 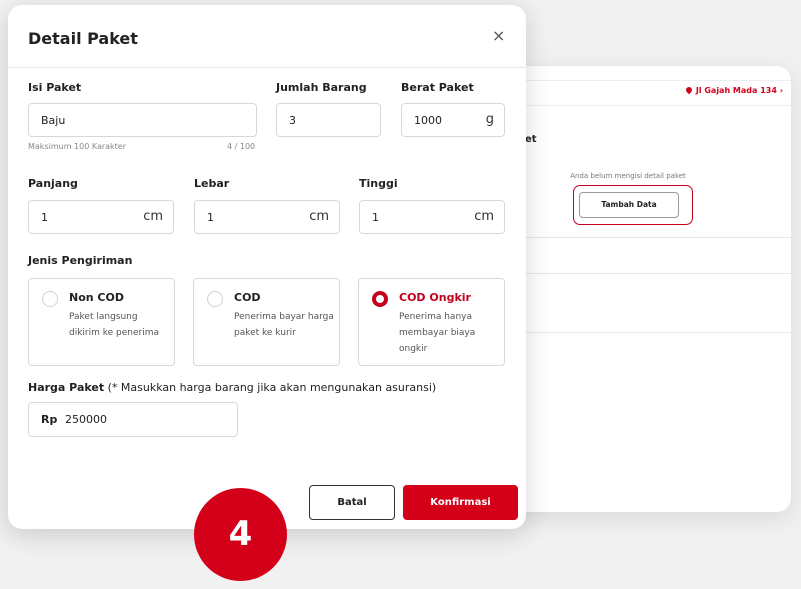 I want to click on berat-unit: g, so click(x=489, y=119).